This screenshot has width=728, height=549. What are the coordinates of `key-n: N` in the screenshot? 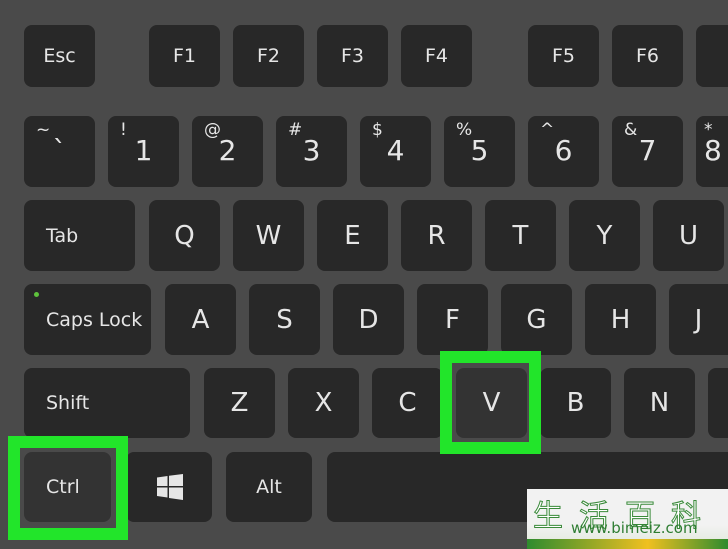 It's located at (659, 403).